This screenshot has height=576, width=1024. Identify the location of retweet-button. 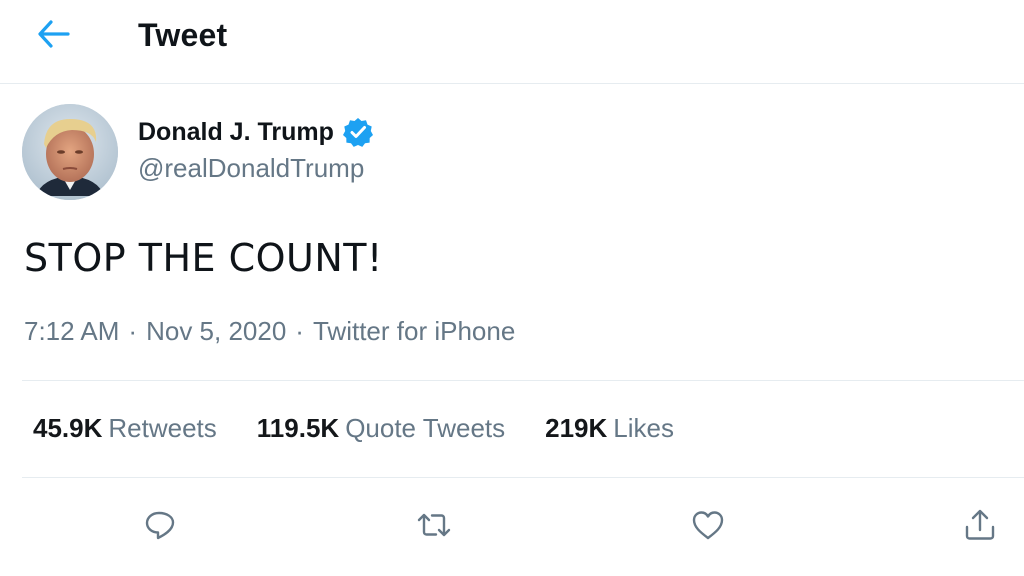
(434, 525).